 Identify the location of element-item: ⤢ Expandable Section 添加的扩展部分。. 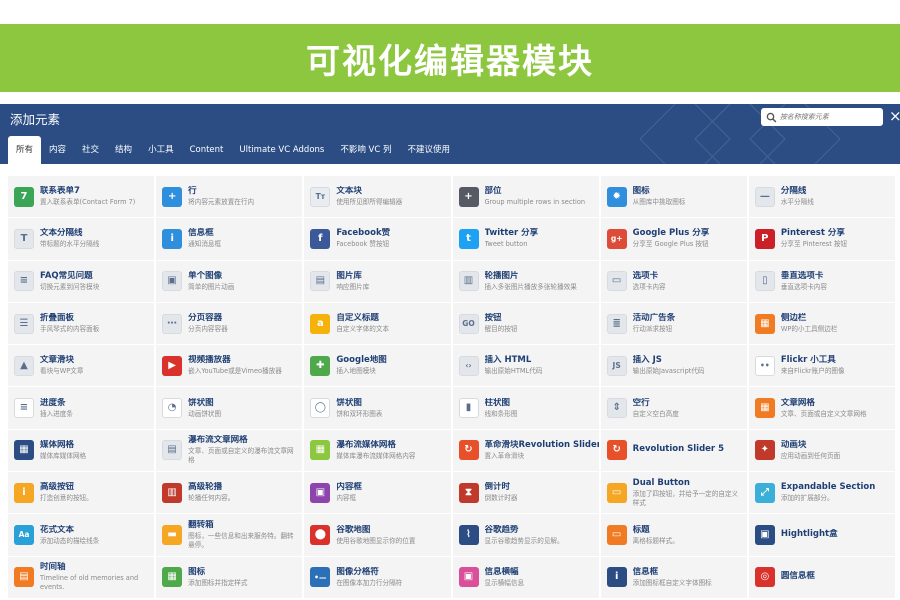
(821, 493).